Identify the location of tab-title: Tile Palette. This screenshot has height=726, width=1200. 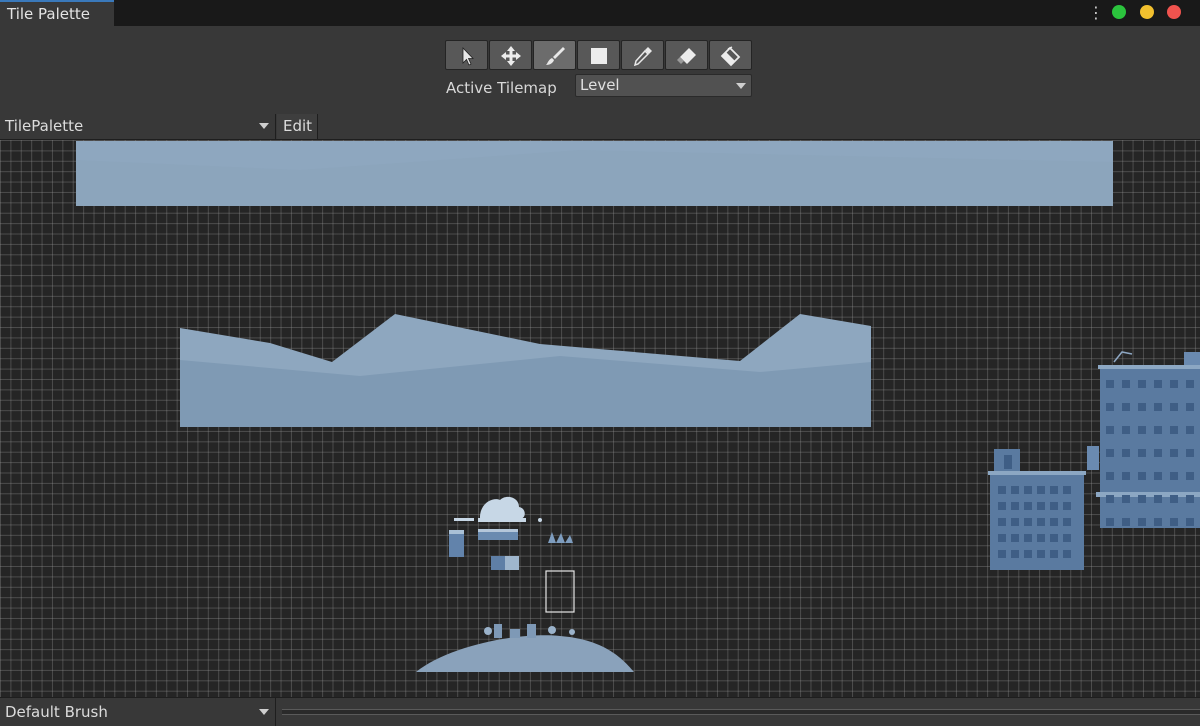
(48, 14).